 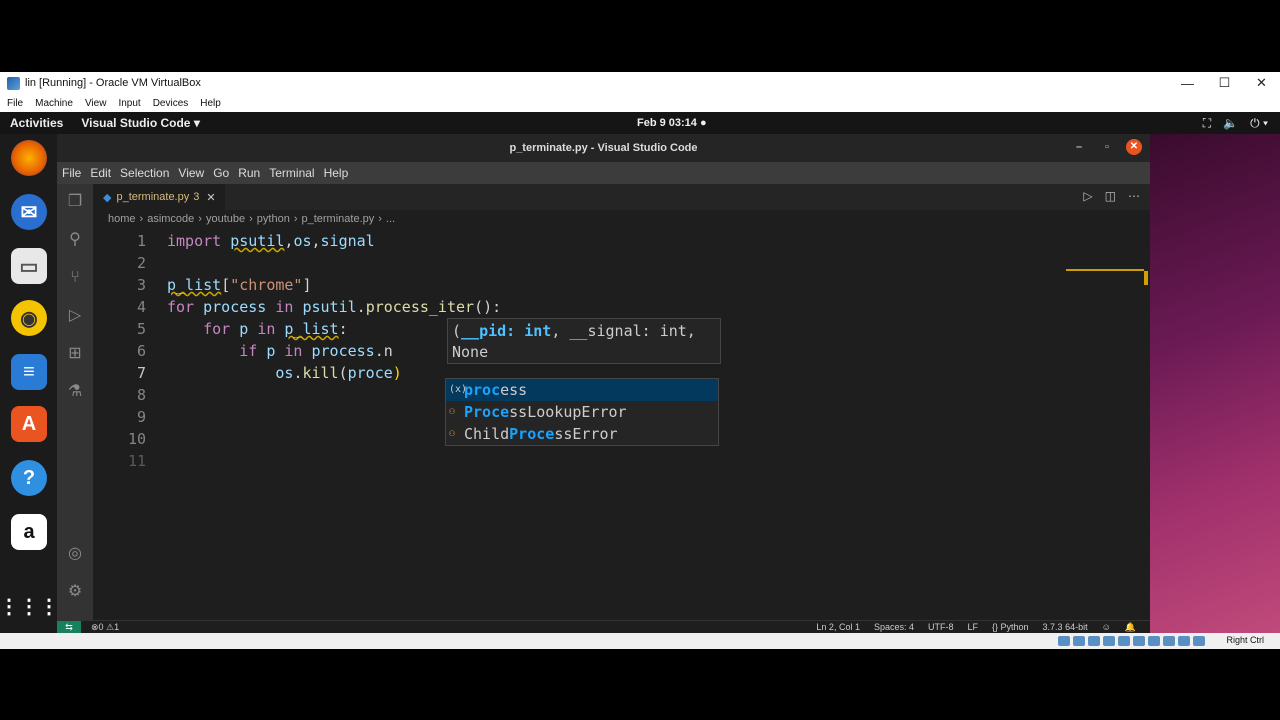 I want to click on run-debug-icon: ▷, so click(x=75, y=316).